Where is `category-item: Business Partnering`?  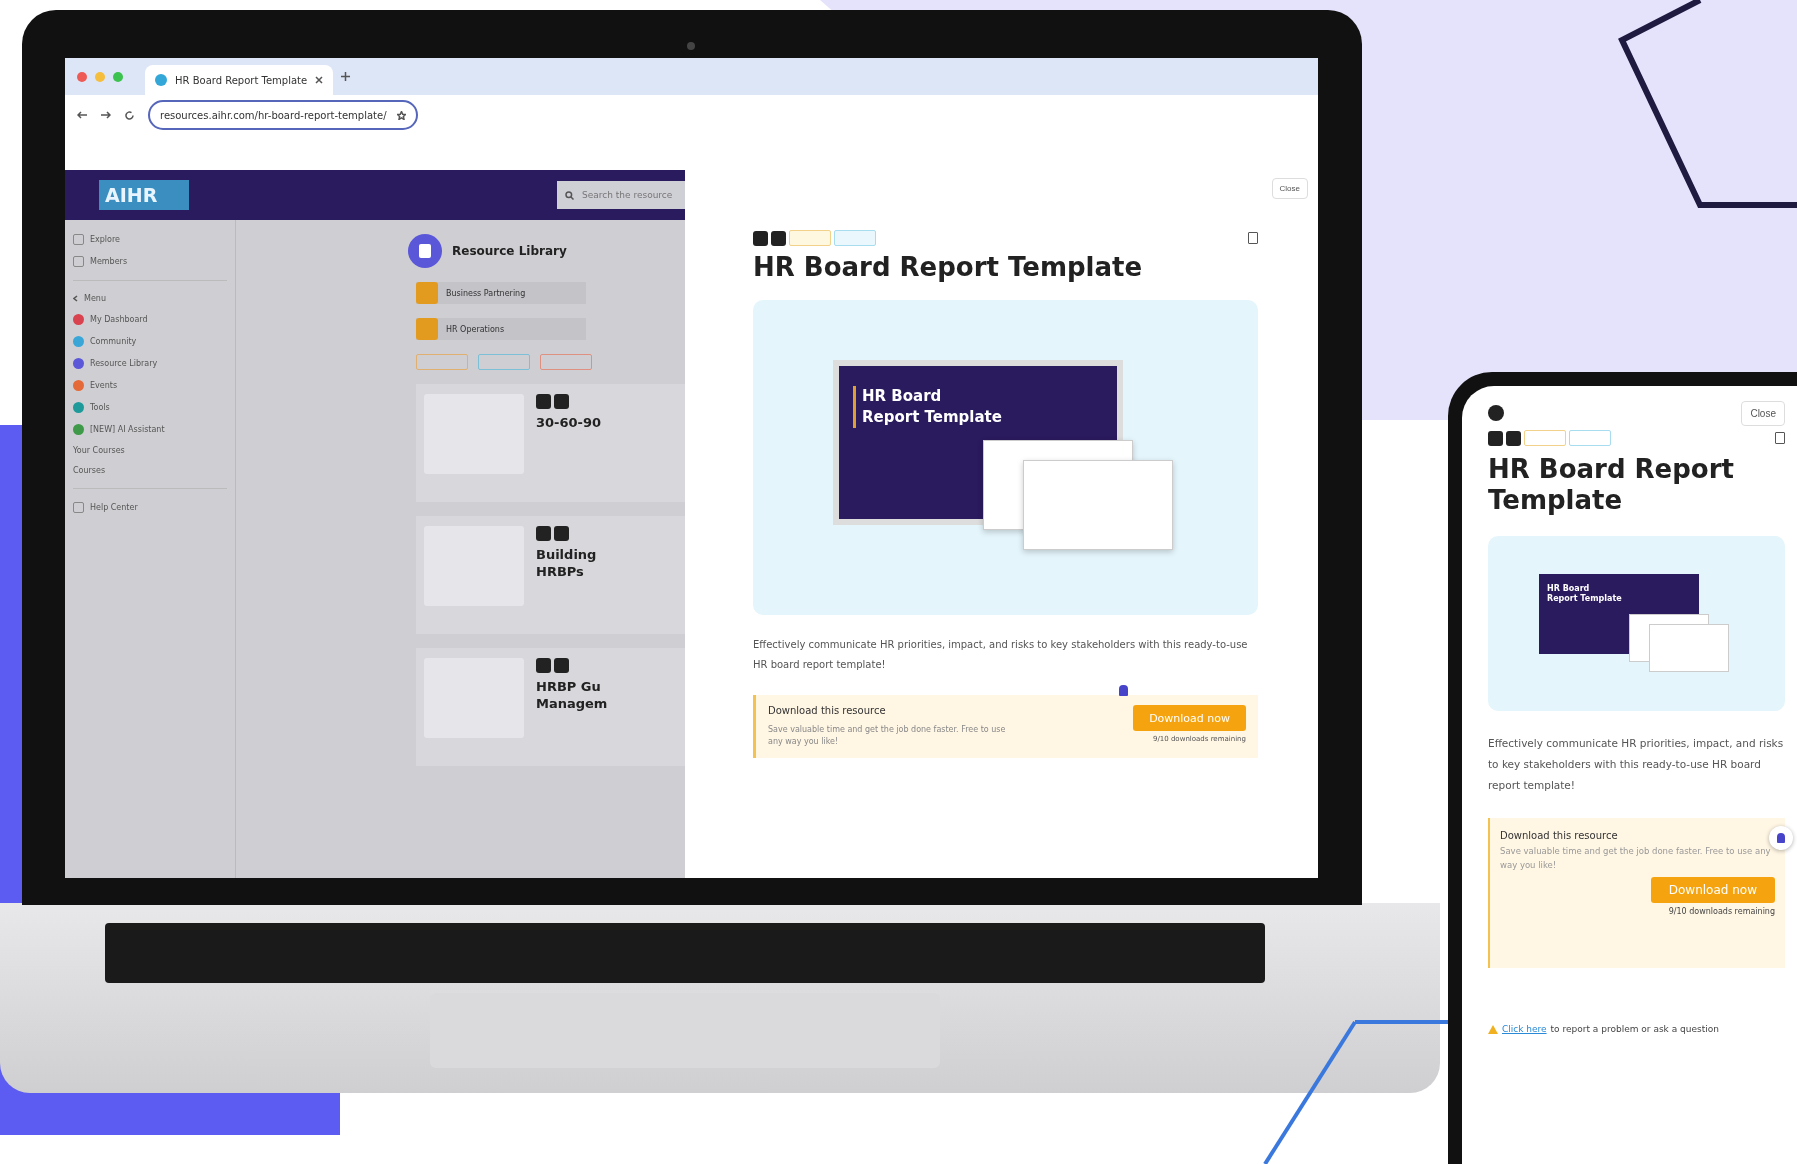 category-item: Business Partnering is located at coordinates (501, 293).